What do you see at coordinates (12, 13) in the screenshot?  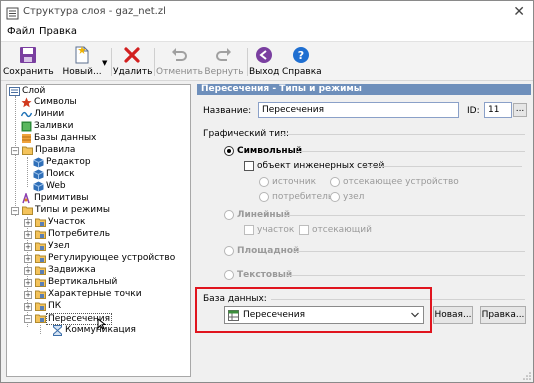 I see `layer-structure-icon` at bounding box center [12, 13].